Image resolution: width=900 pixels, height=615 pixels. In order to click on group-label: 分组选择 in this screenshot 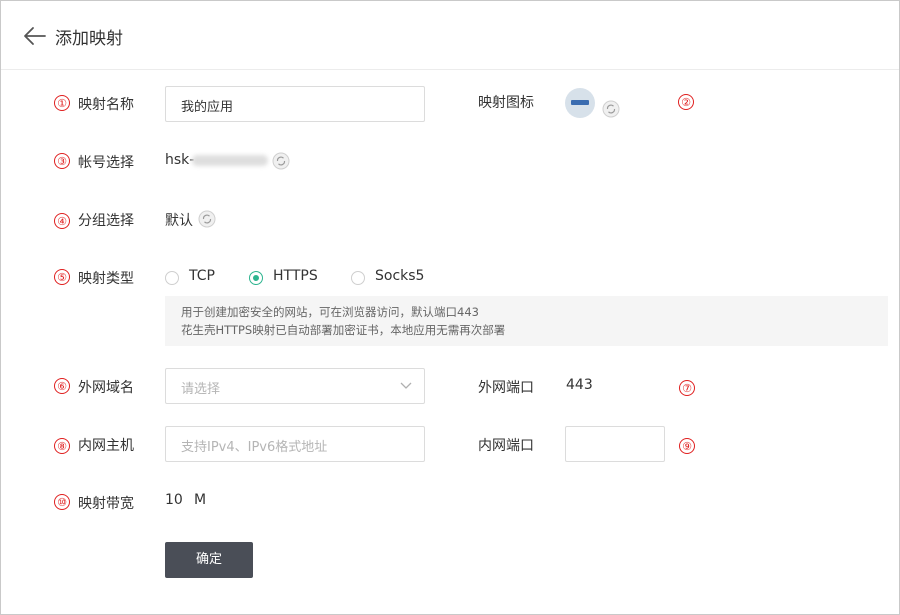, I will do `click(106, 221)`.